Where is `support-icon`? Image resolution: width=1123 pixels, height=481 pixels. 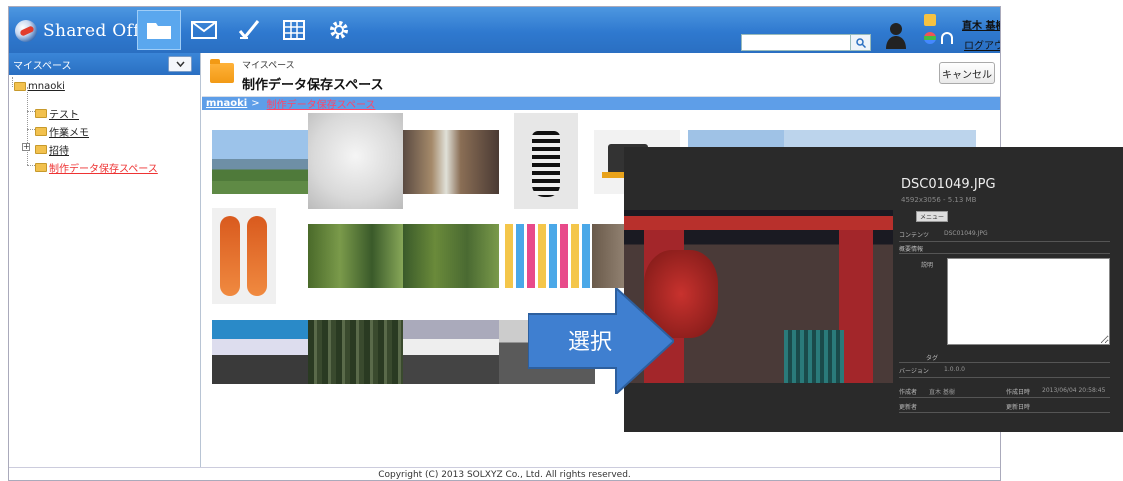 support-icon is located at coordinates (947, 38).